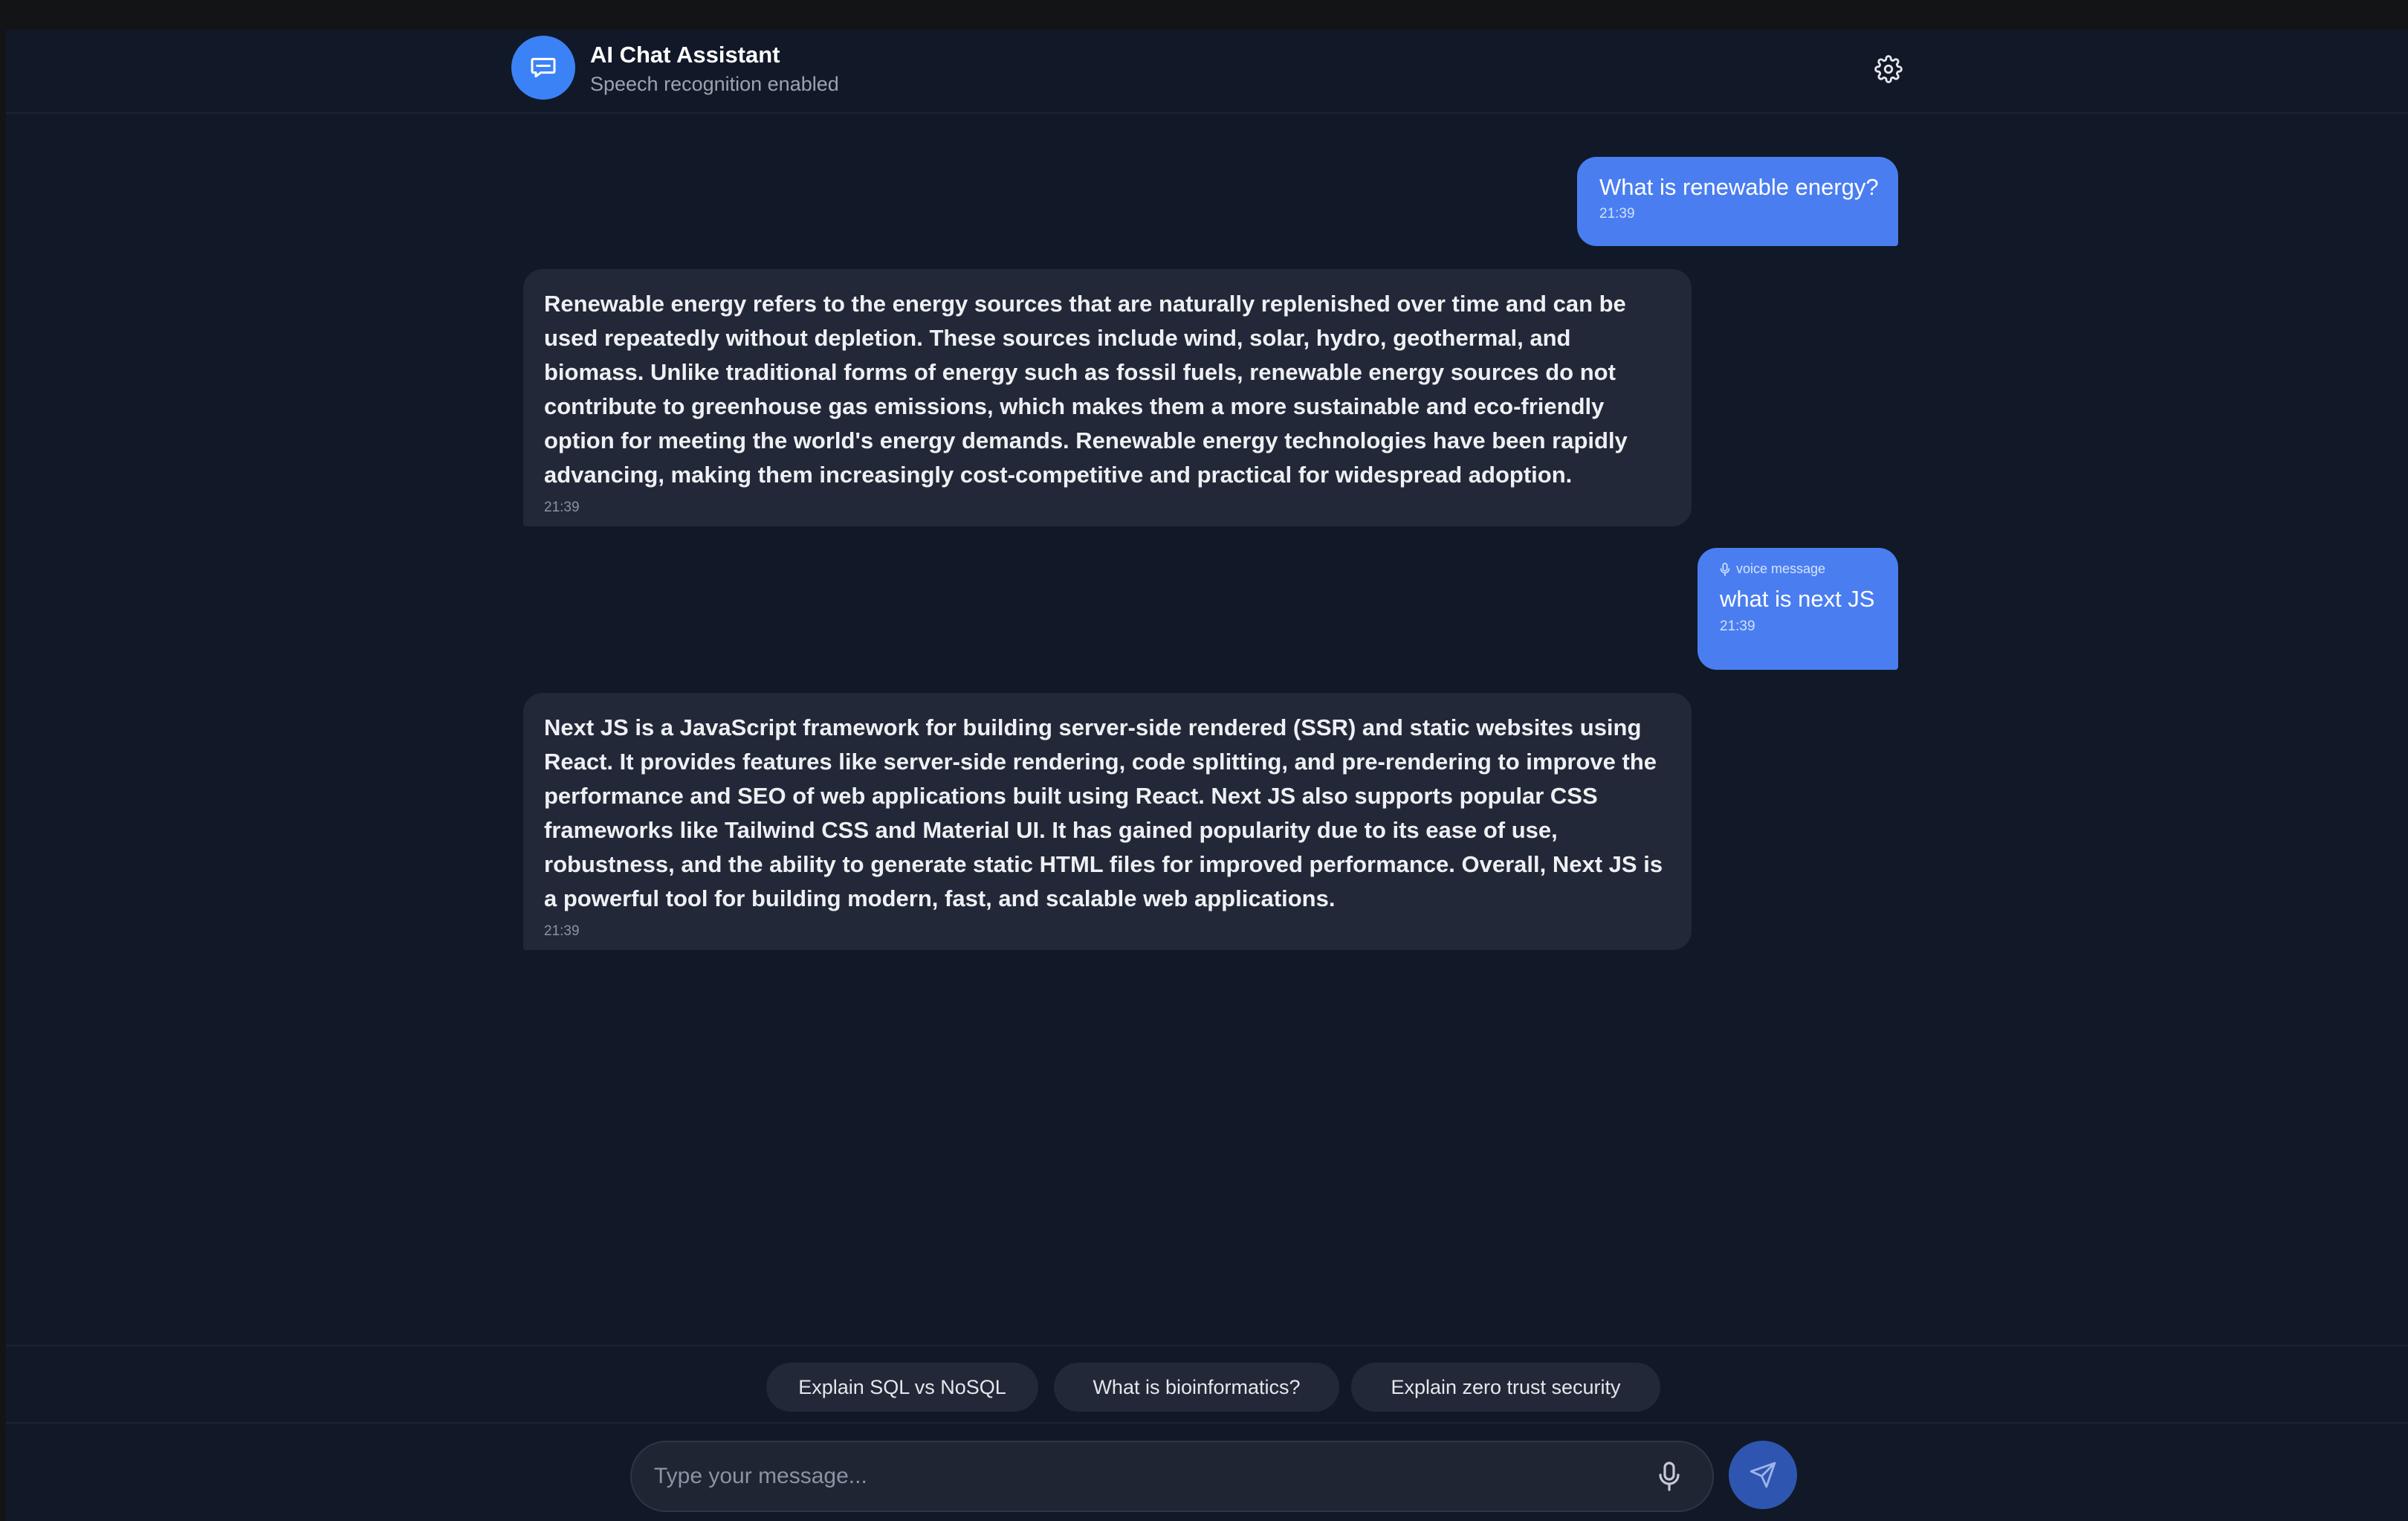 The width and height of the screenshot is (2408, 1521). Describe the element at coordinates (1739, 187) in the screenshot. I see `message-text: What is renewable energy?` at that location.